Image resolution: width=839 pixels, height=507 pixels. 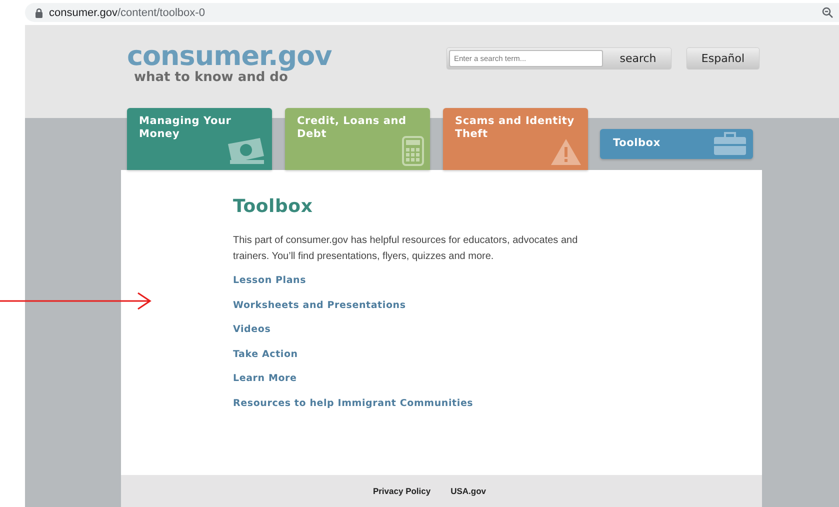 What do you see at coordinates (357, 139) in the screenshot?
I see `nav-tab: Credit, Loans and Debt` at bounding box center [357, 139].